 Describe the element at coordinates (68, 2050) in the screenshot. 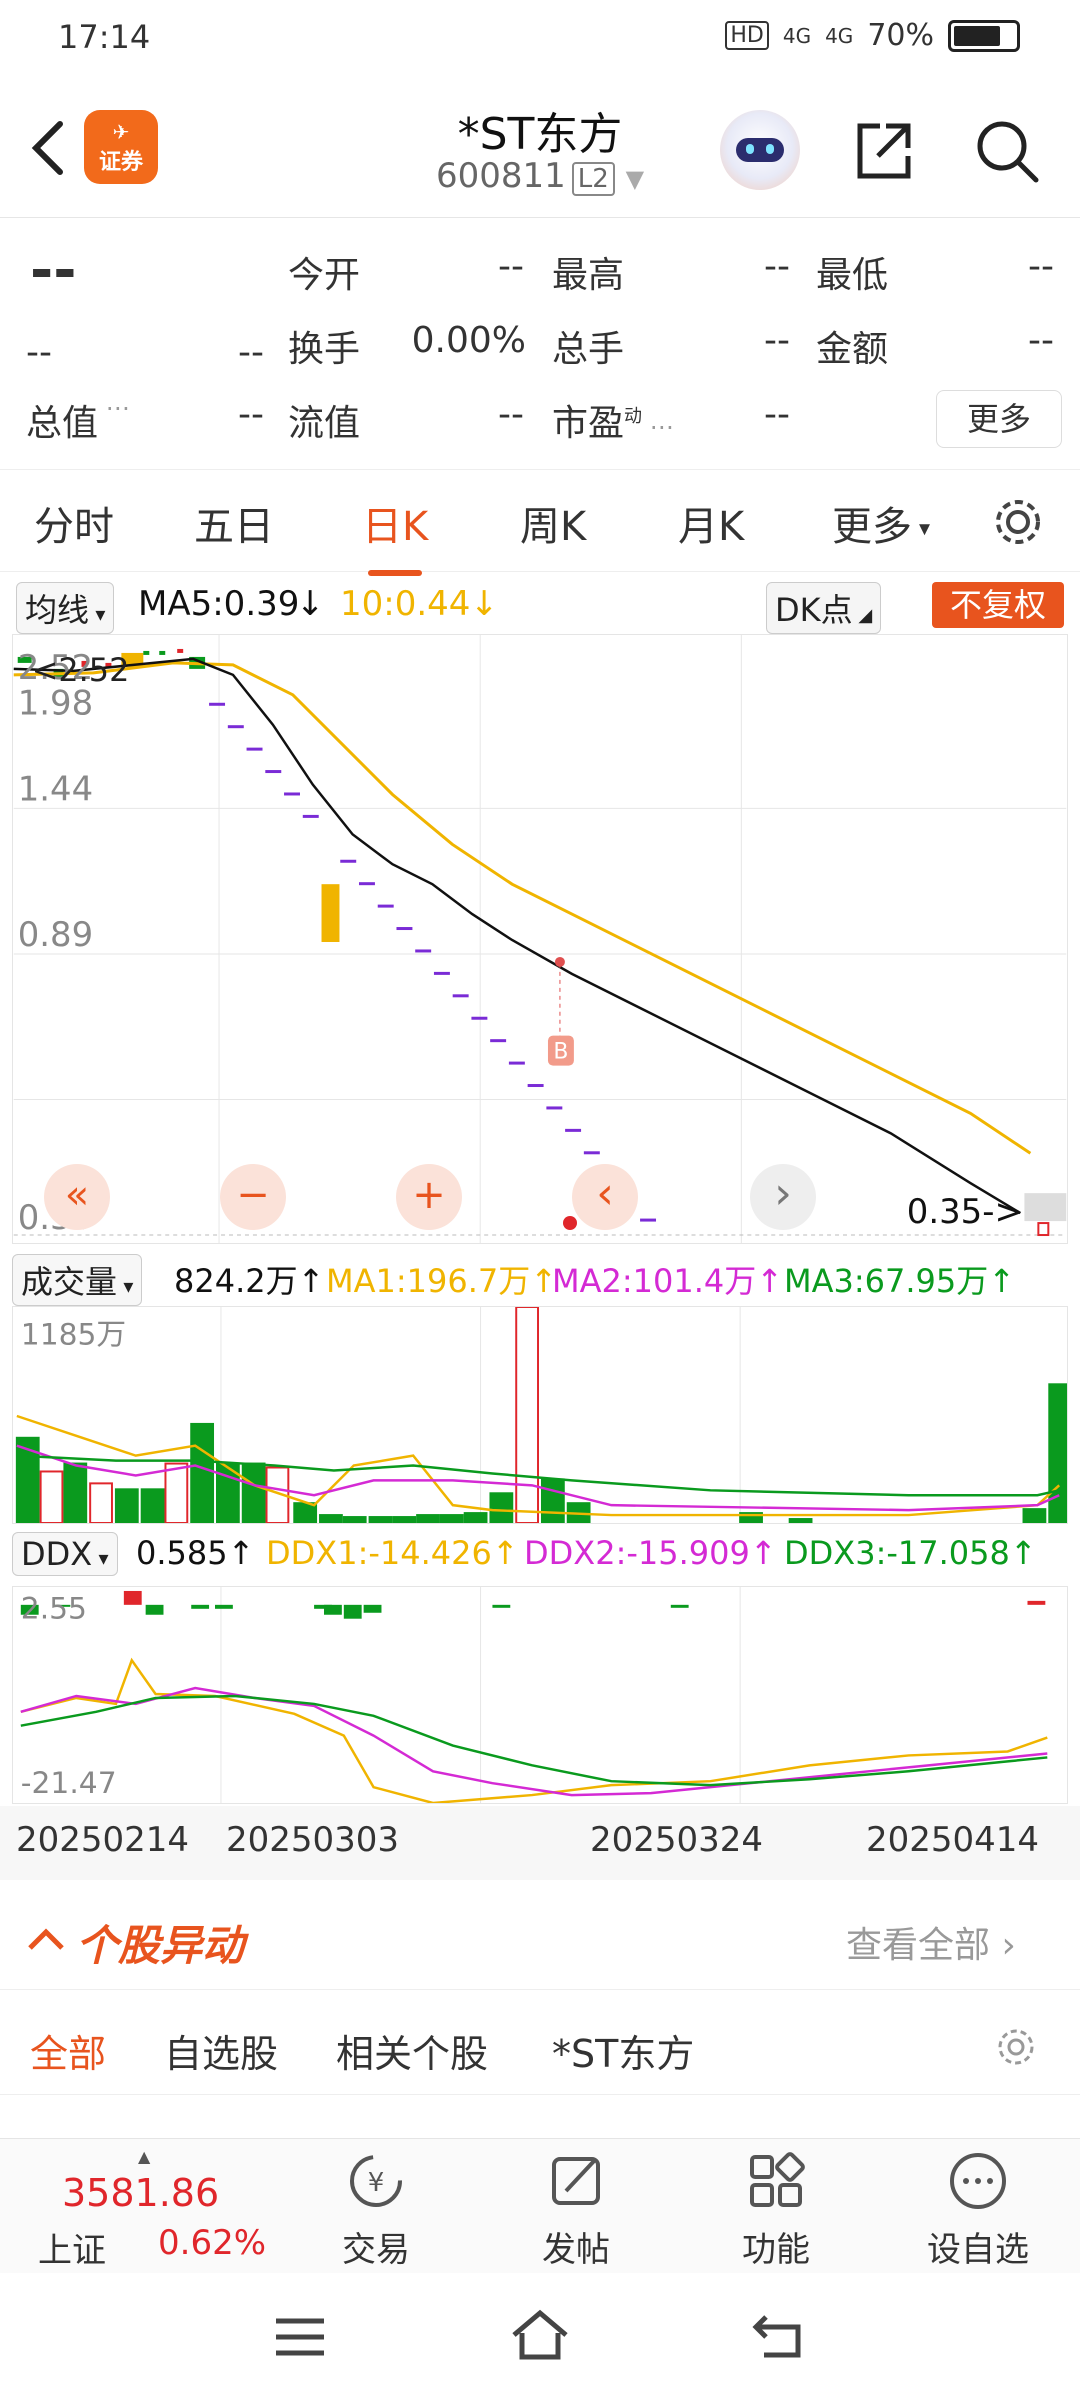

I see `filter-all: 全部` at that location.